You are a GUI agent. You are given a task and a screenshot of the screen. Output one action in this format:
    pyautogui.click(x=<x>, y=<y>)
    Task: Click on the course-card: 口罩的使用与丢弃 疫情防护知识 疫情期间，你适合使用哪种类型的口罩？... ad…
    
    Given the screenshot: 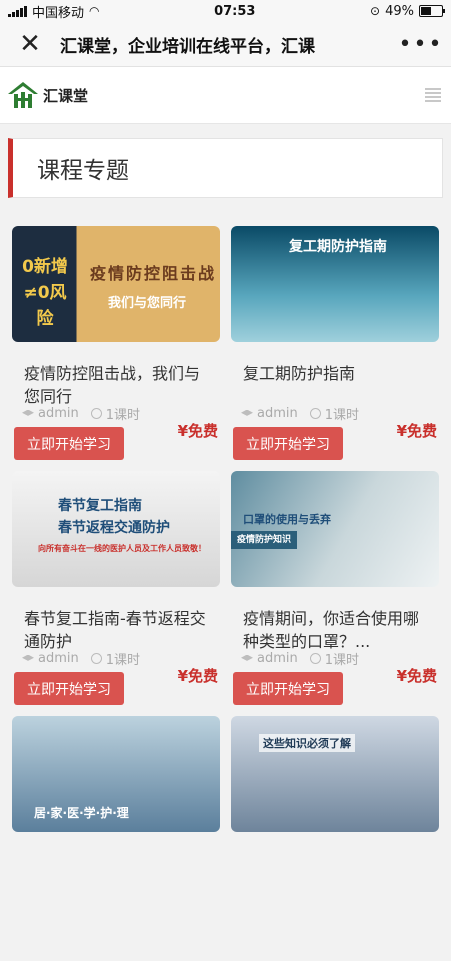 What is the action you would take?
    pyautogui.click(x=335, y=593)
    